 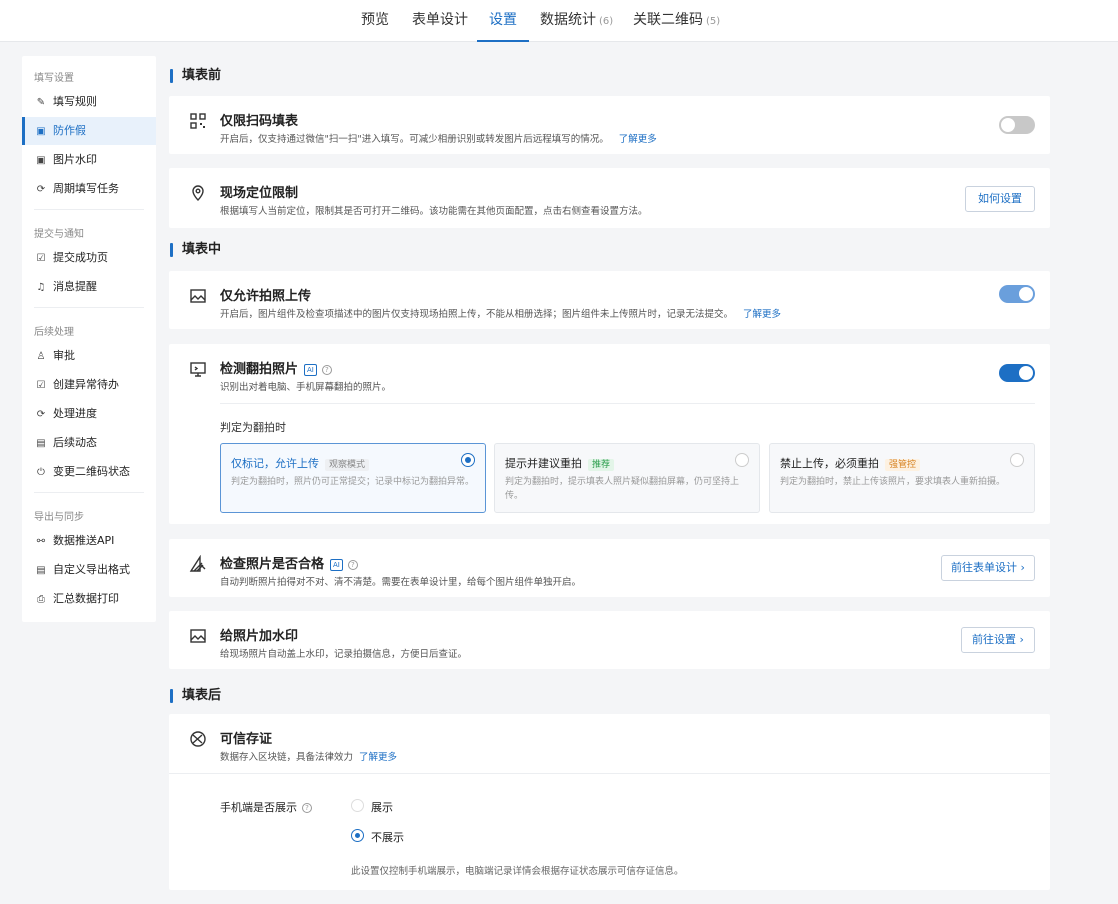 What do you see at coordinates (259, 121) in the screenshot?
I see `card-title: 仅限扫码填表` at bounding box center [259, 121].